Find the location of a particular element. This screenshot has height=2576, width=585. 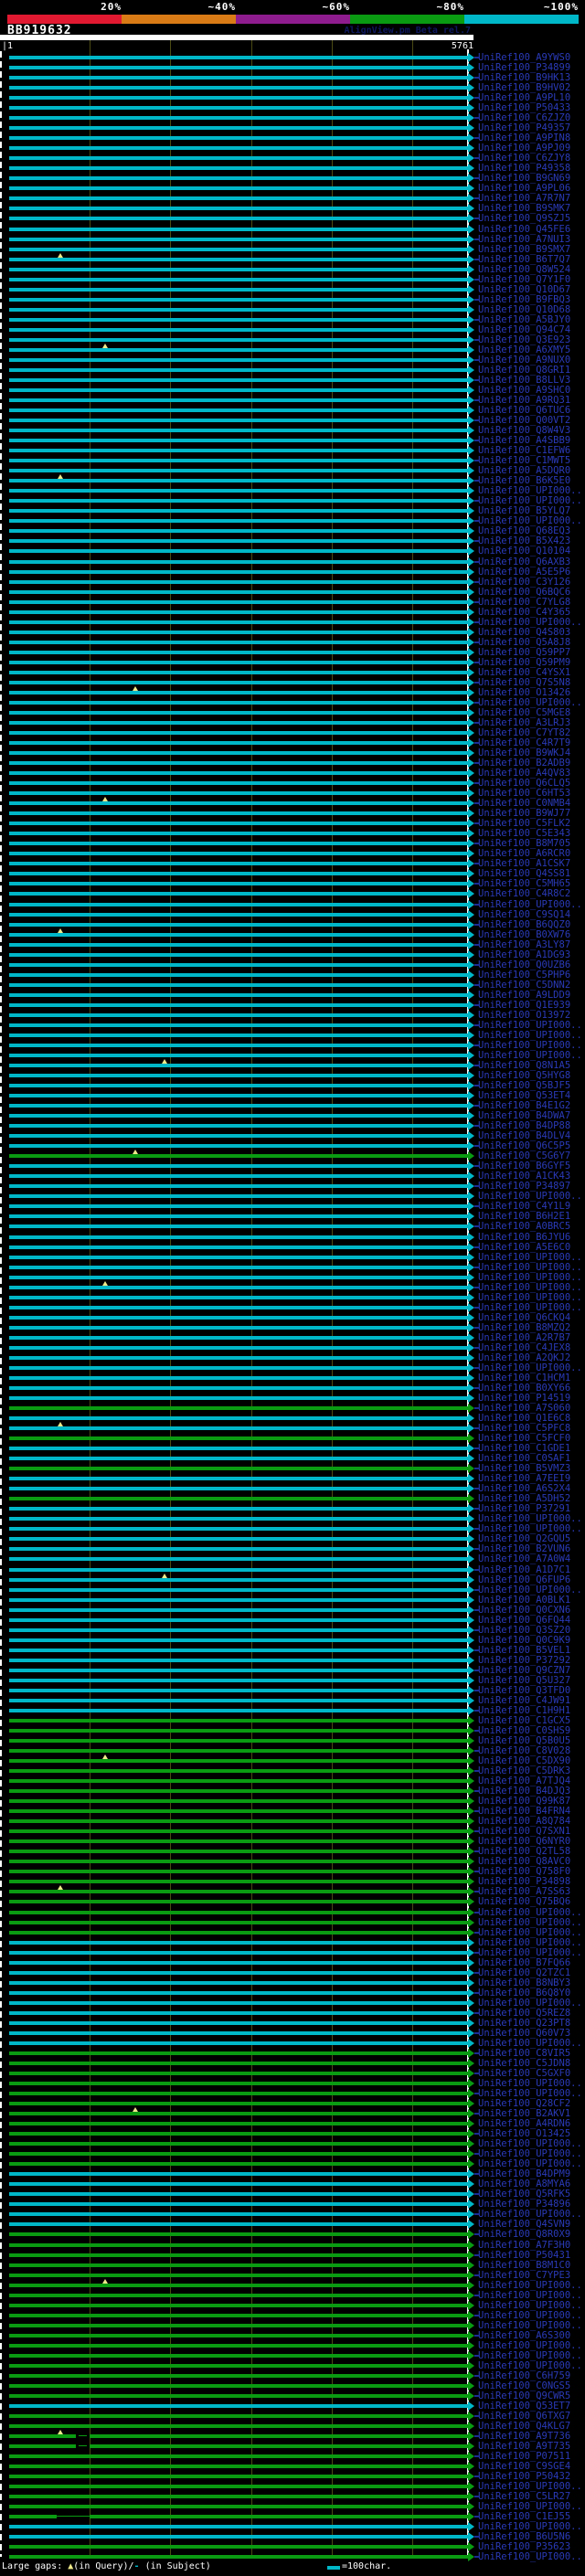

hit-label: UniRef100_Q6FQ44 is located at coordinates (531, 1620).